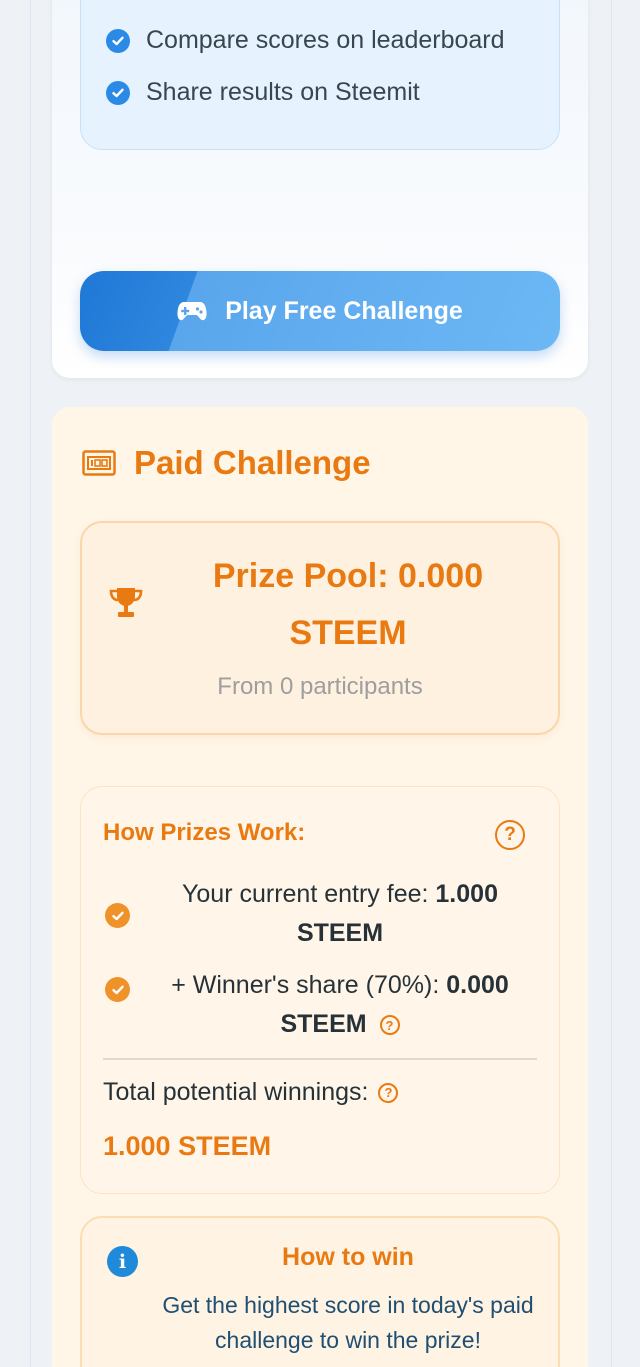 The height and width of the screenshot is (1367, 640). Describe the element at coordinates (192, 311) in the screenshot. I see `gamepad-icon` at that location.